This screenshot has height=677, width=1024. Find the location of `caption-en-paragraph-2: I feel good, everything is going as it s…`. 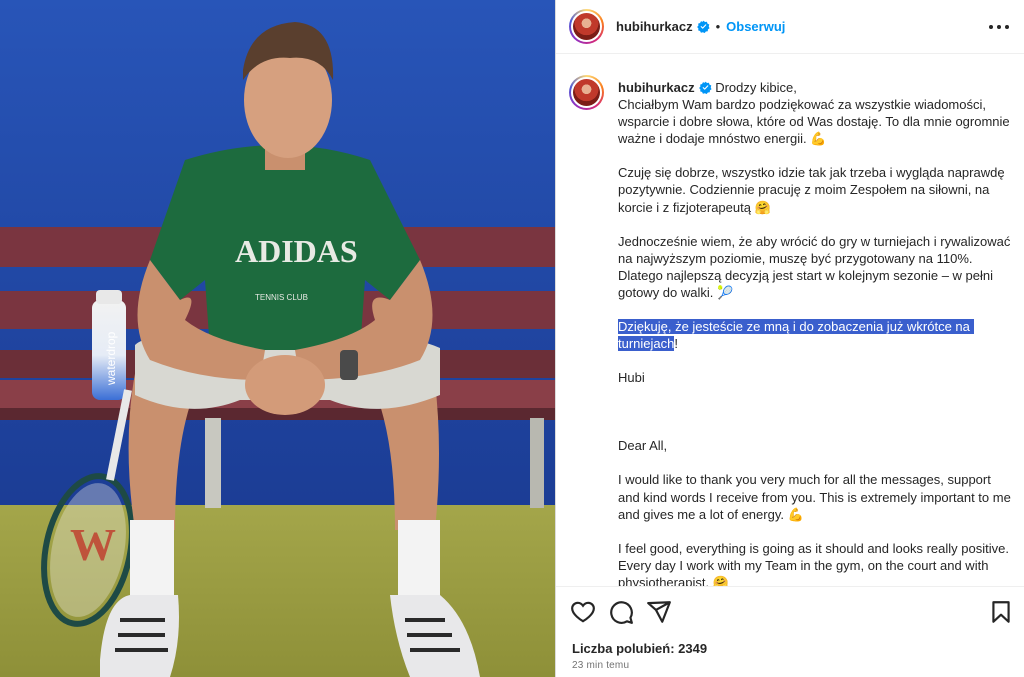

caption-en-paragraph-2: I feel good, everything is going as it s… is located at coordinates (815, 563).